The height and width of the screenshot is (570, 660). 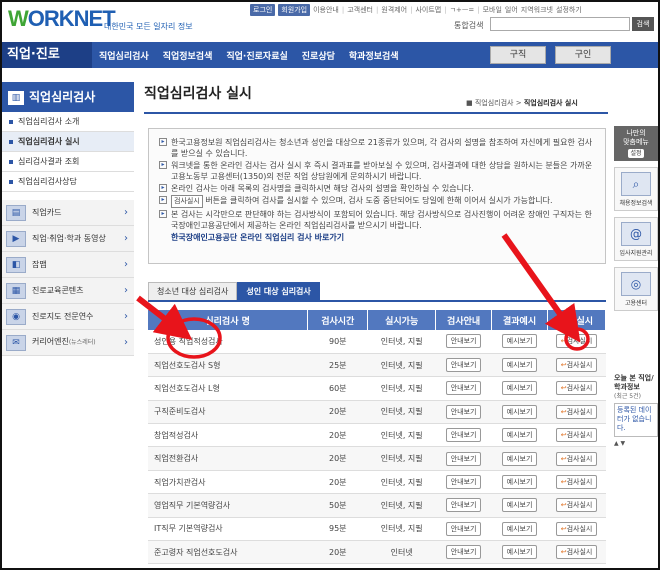 What do you see at coordinates (68, 317) in the screenshot?
I see `sidebar-link-training: ◉ 진로지도 전문연수 ›` at bounding box center [68, 317].